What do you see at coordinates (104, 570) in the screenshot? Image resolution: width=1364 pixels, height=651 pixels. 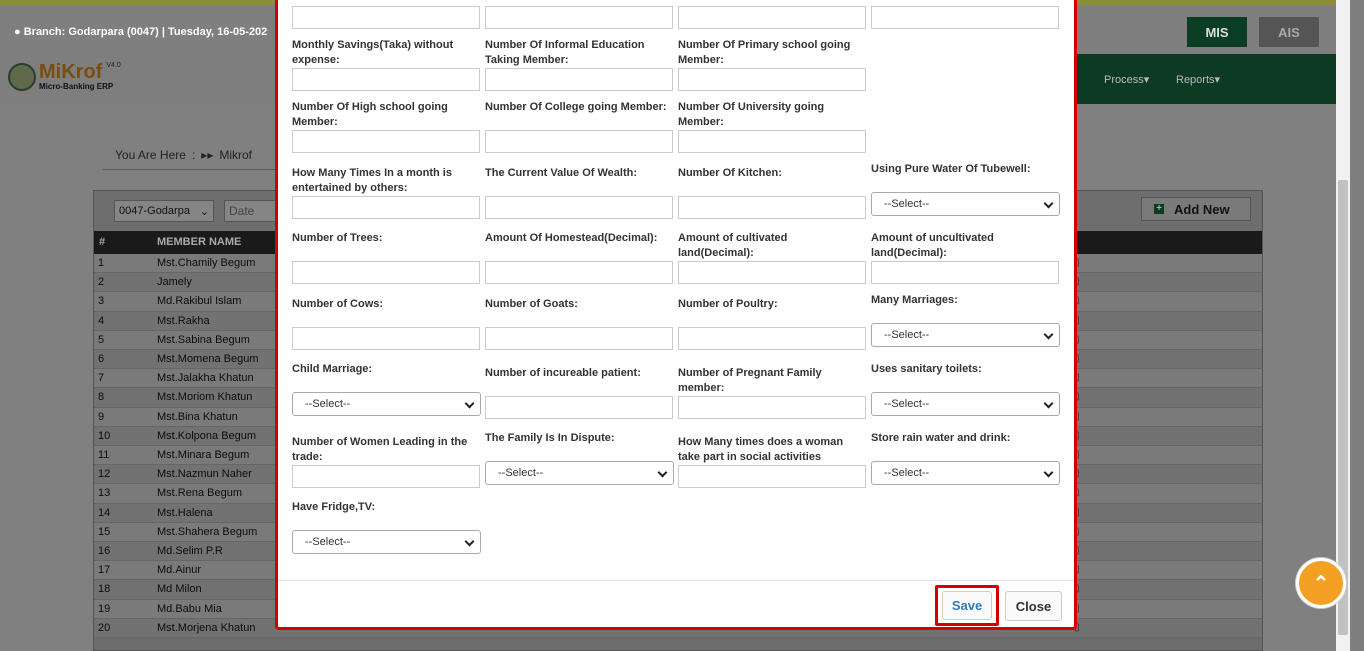 I see `row-number: 17` at bounding box center [104, 570].